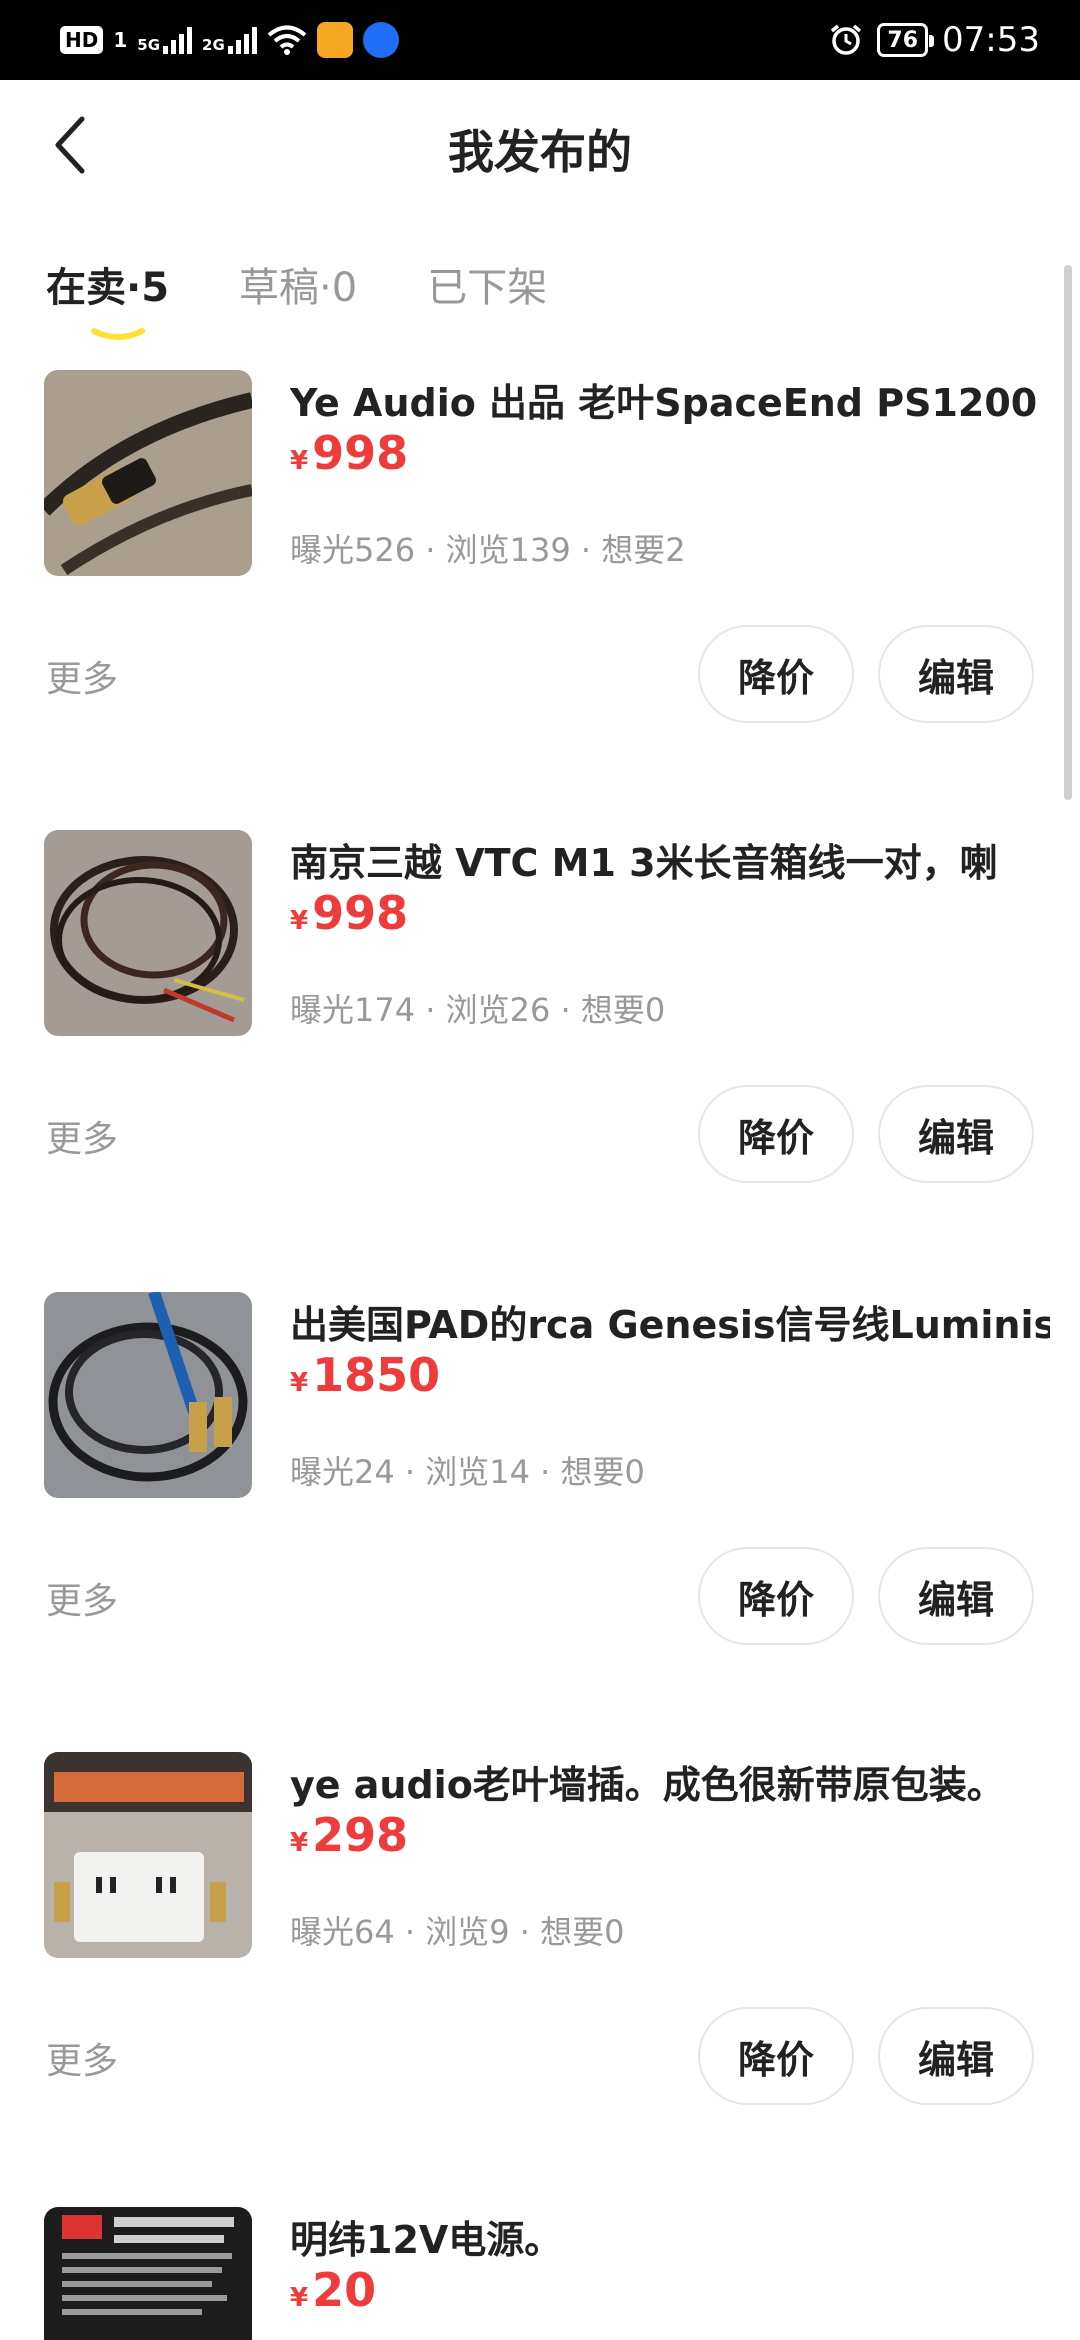  Describe the element at coordinates (467, 1472) in the screenshot. I see `item-stats: 曝光24 · 浏览14 · 想要0` at that location.